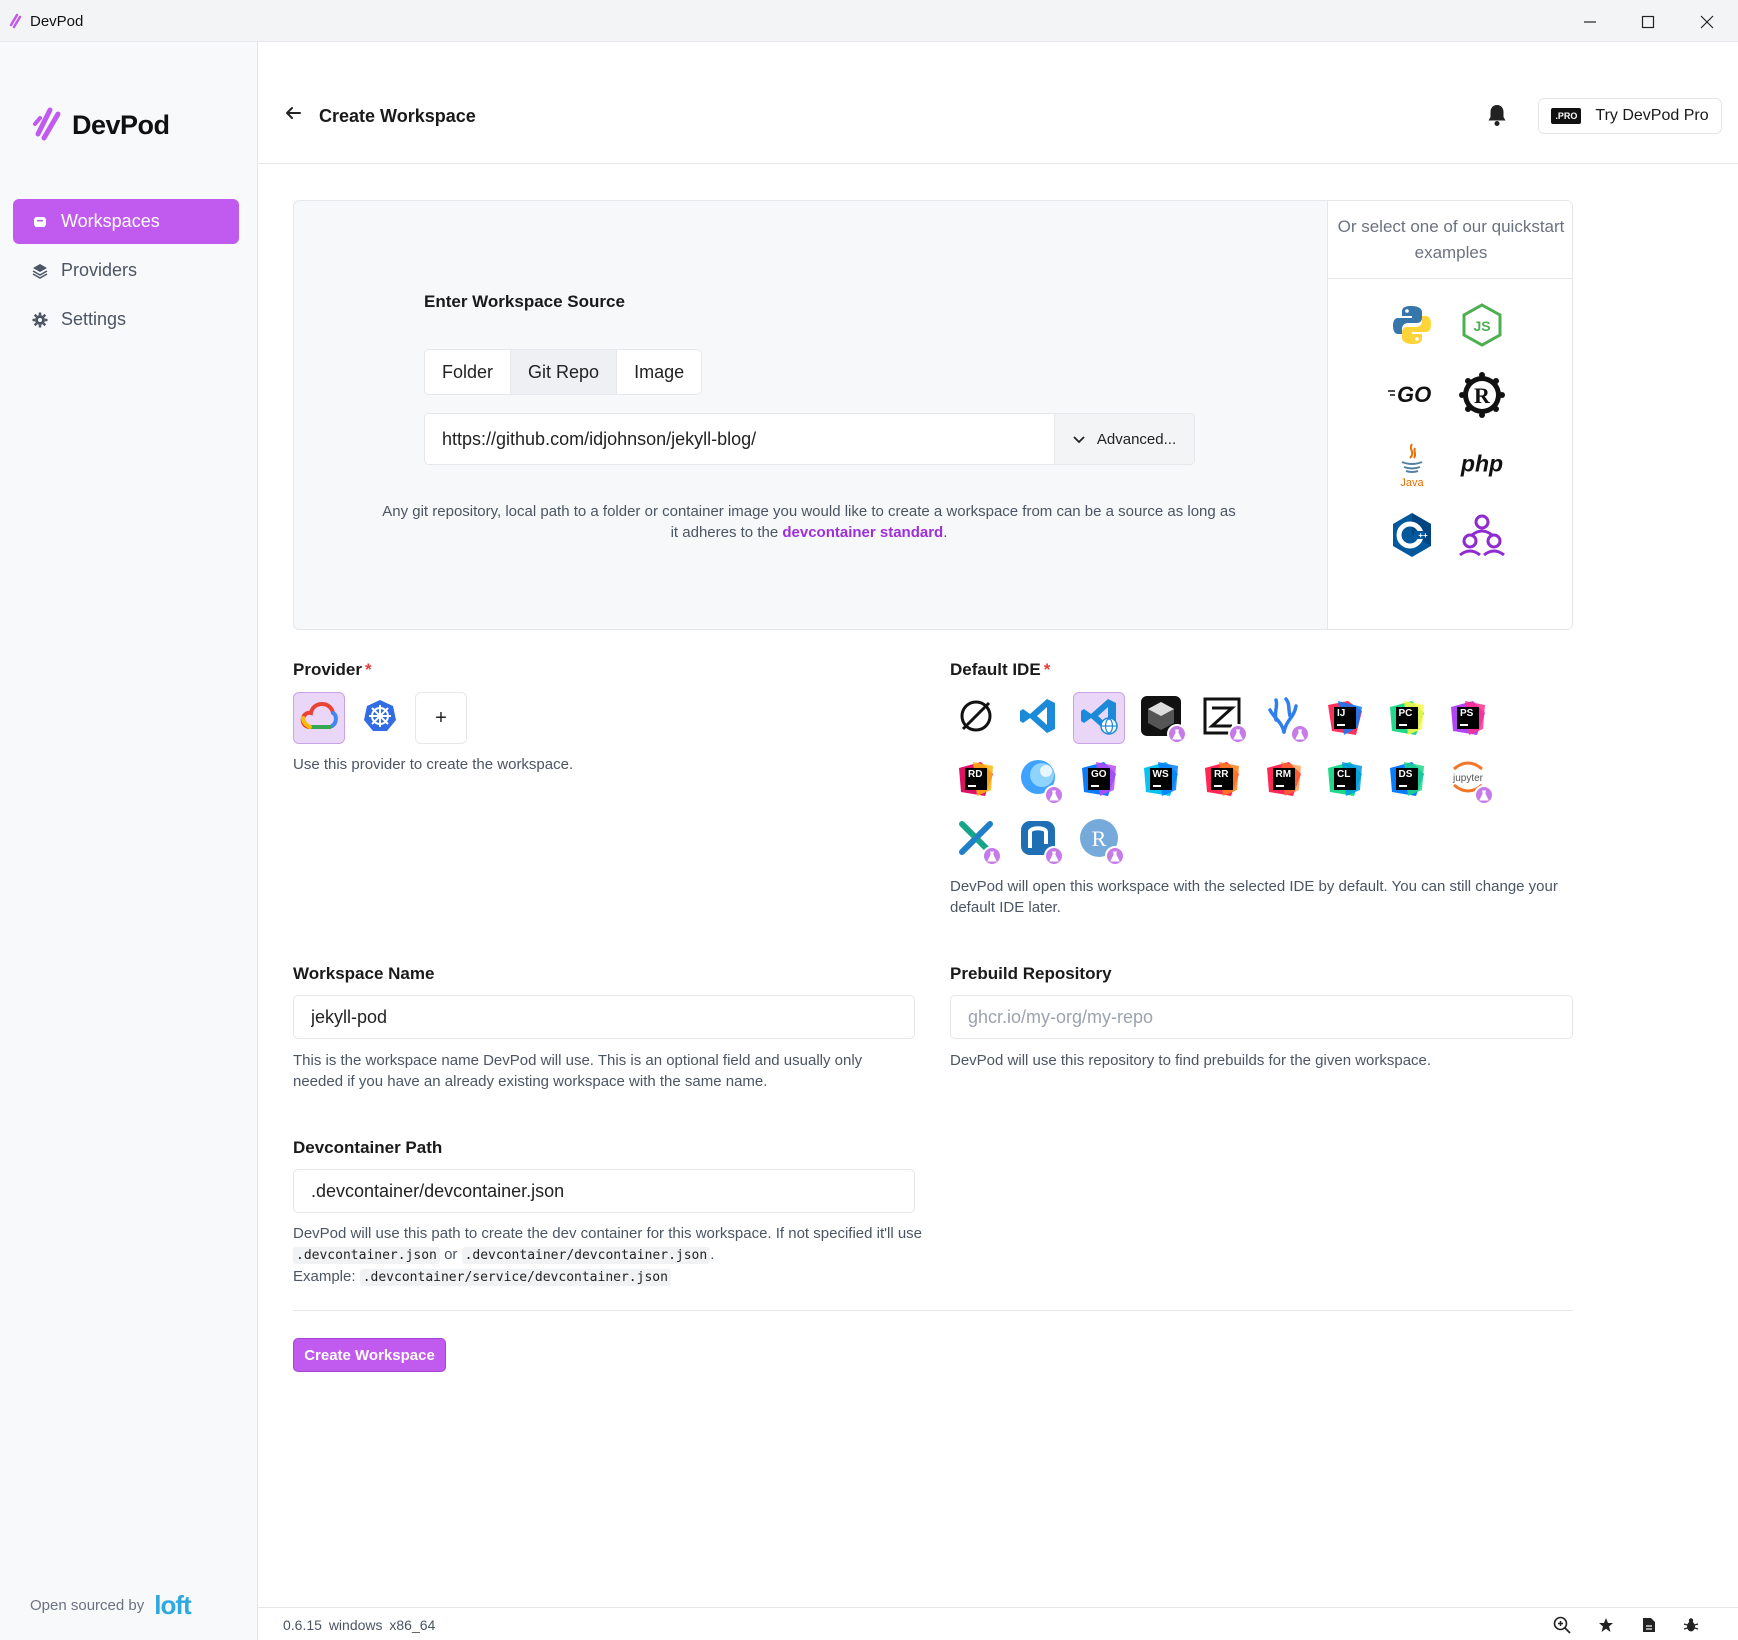  I want to click on workspace-name-label: Workspace Name, so click(364, 973).